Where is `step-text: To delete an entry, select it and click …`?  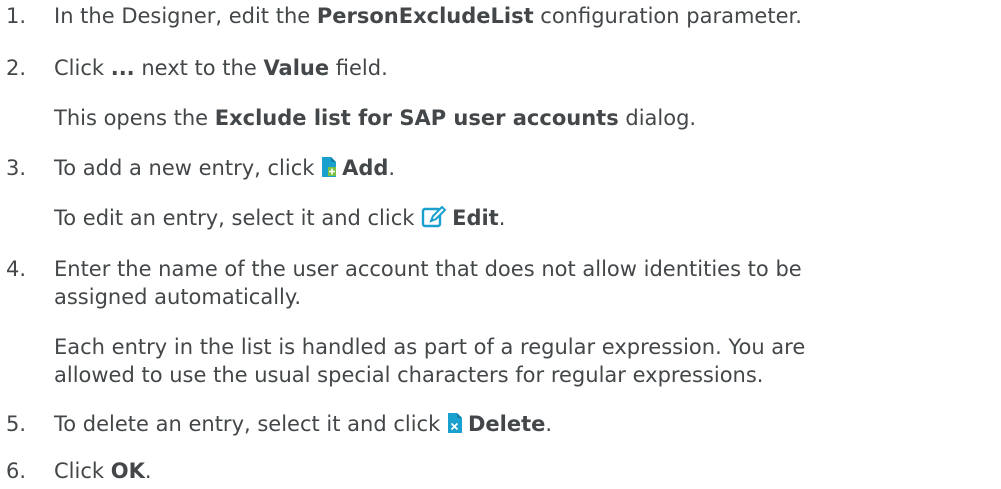 step-text: To delete an entry, select it and click … is located at coordinates (303, 425).